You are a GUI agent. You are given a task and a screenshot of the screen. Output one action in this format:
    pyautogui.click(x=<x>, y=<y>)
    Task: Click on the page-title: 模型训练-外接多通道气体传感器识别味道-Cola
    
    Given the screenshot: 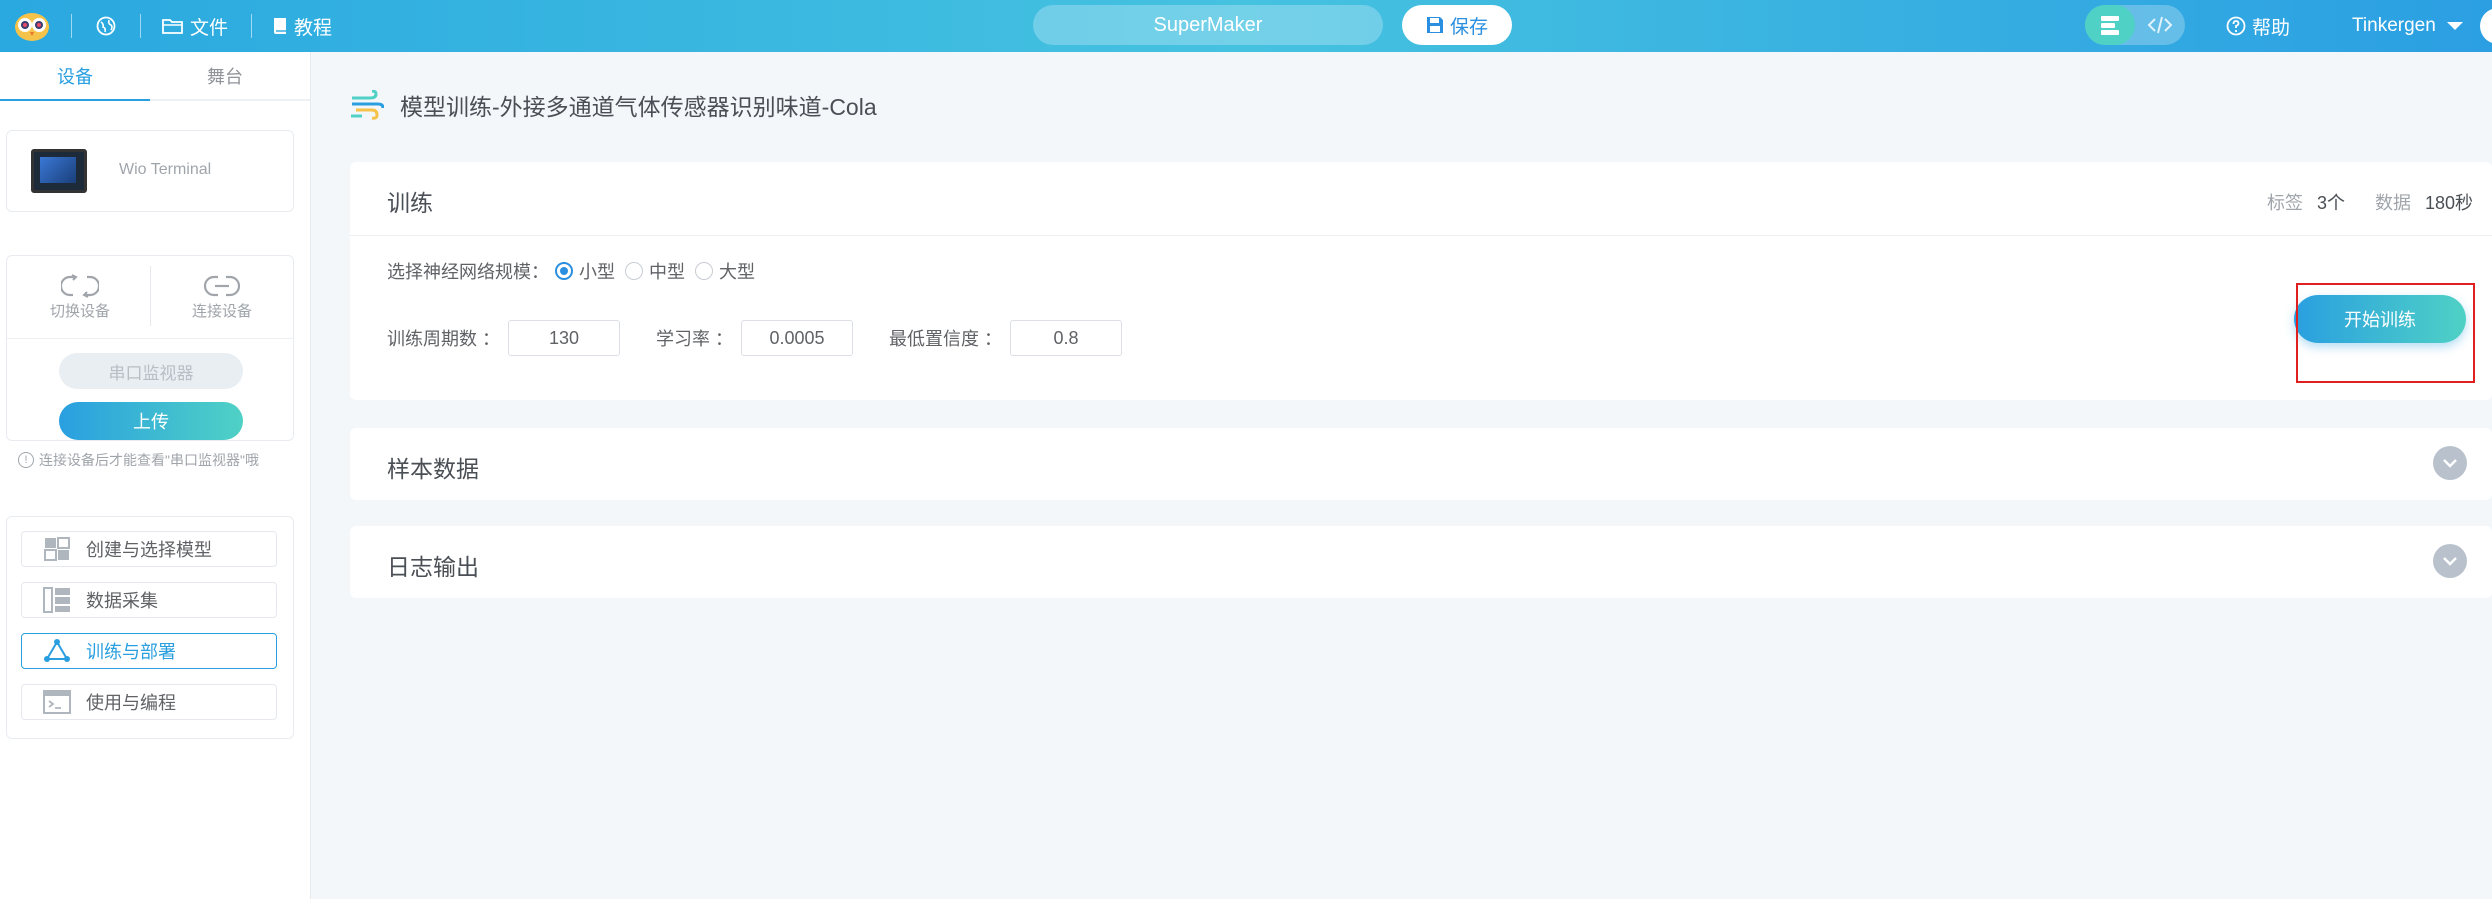 What is the action you would take?
    pyautogui.click(x=613, y=105)
    